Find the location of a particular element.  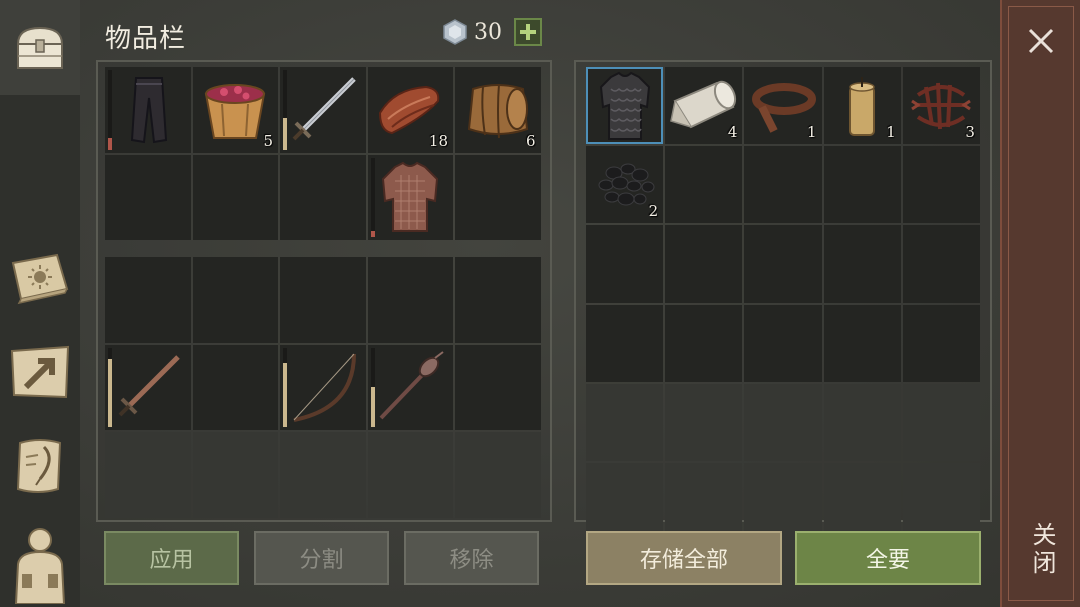

currency-display: 30 is located at coordinates (492, 32).